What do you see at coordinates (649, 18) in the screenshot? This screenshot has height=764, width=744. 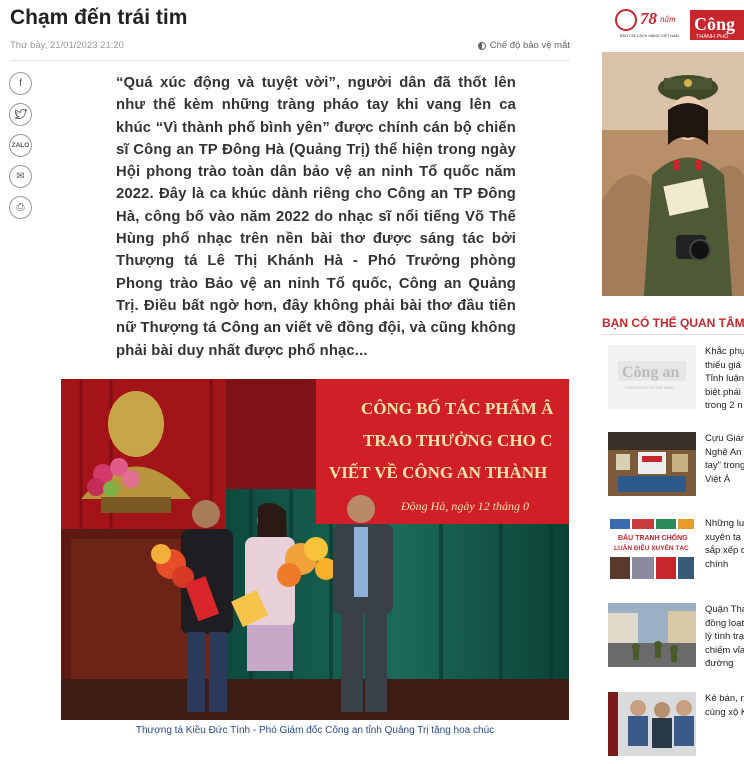 I see `ad-years-number: 78` at bounding box center [649, 18].